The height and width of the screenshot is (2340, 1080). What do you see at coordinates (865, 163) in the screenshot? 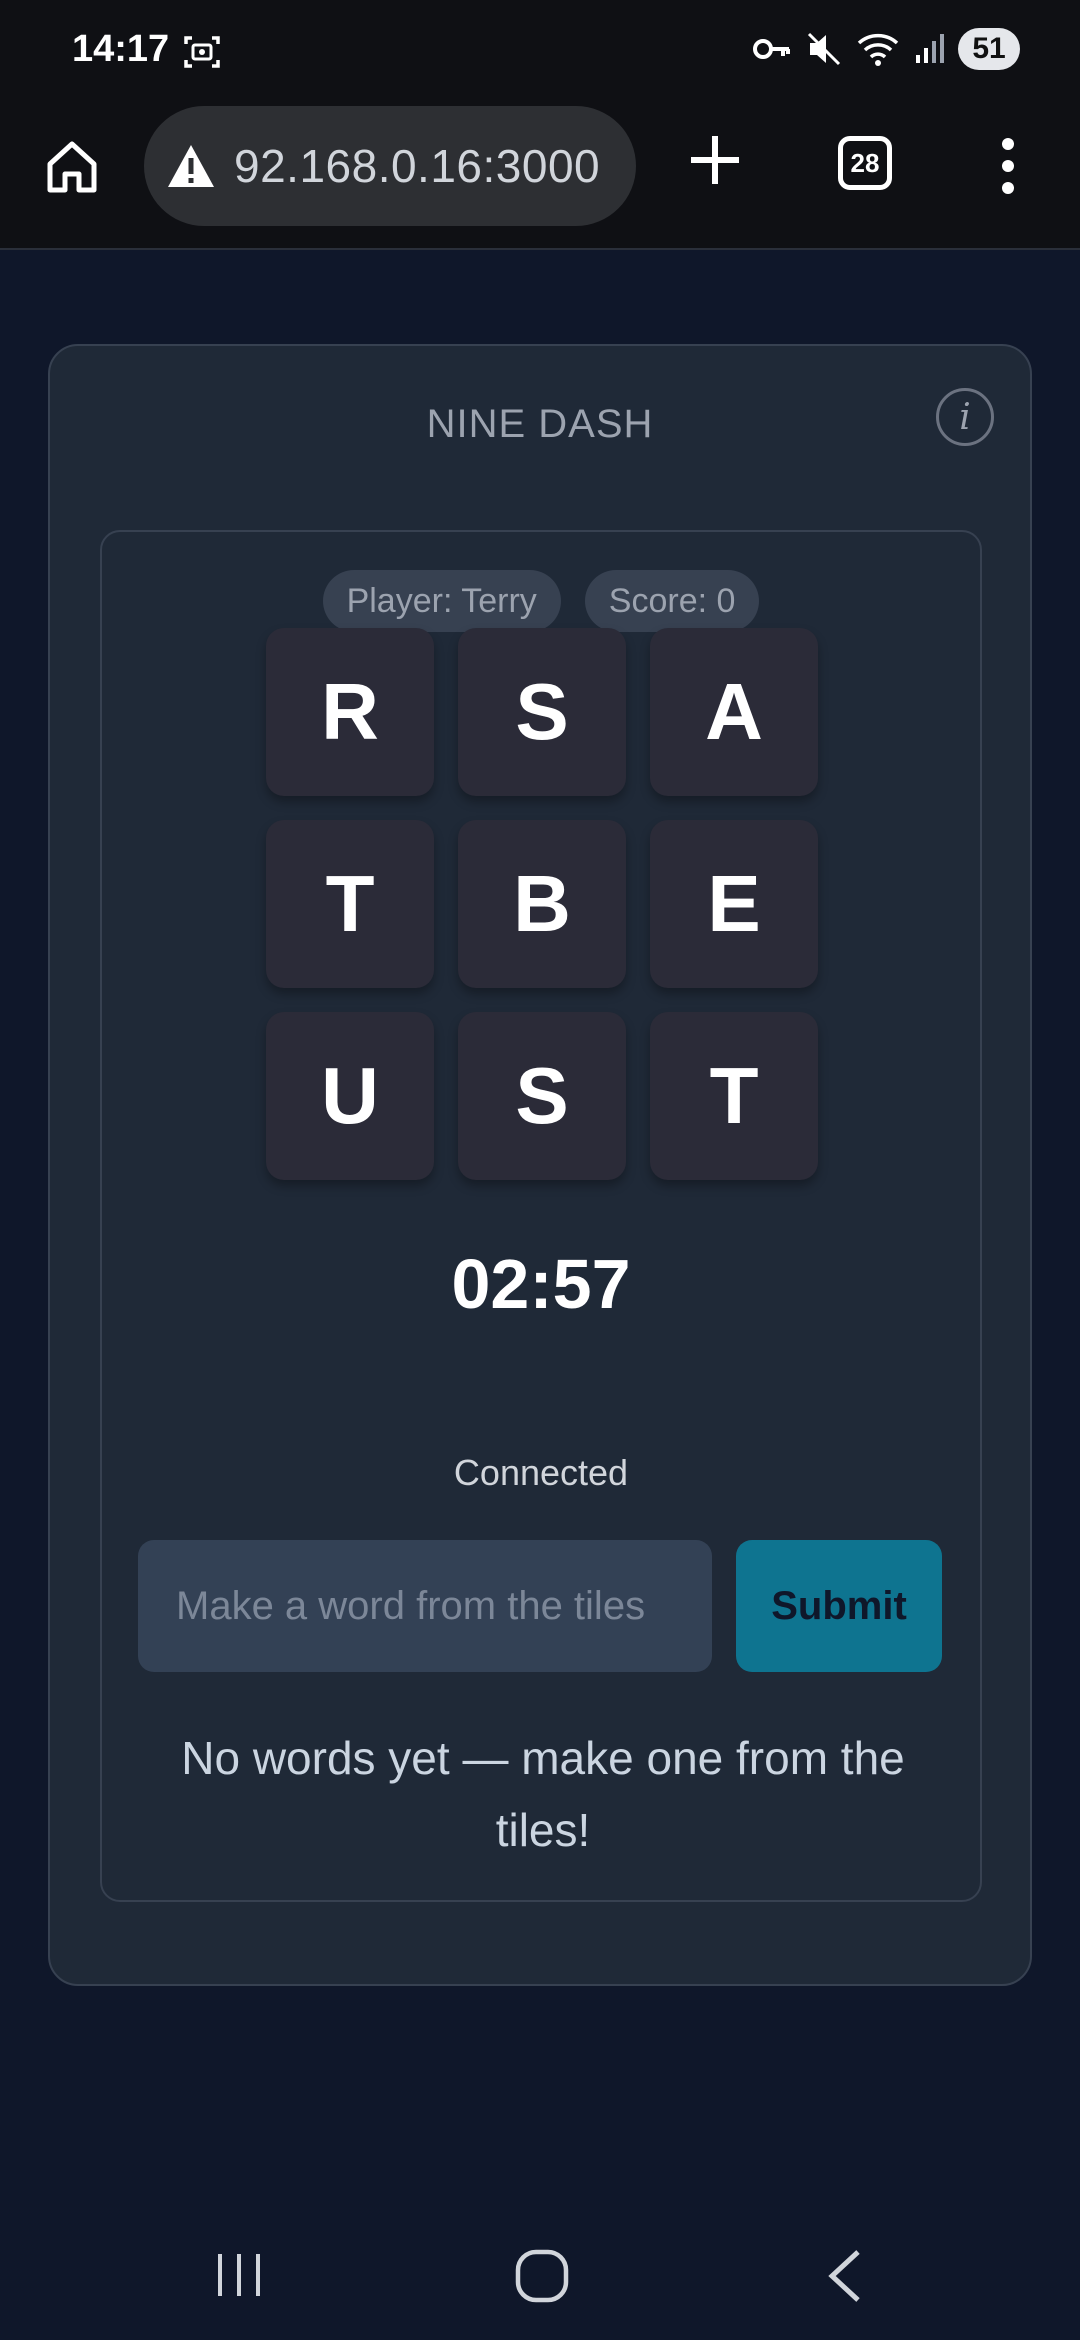
I see `tabs-icon: 28` at bounding box center [865, 163].